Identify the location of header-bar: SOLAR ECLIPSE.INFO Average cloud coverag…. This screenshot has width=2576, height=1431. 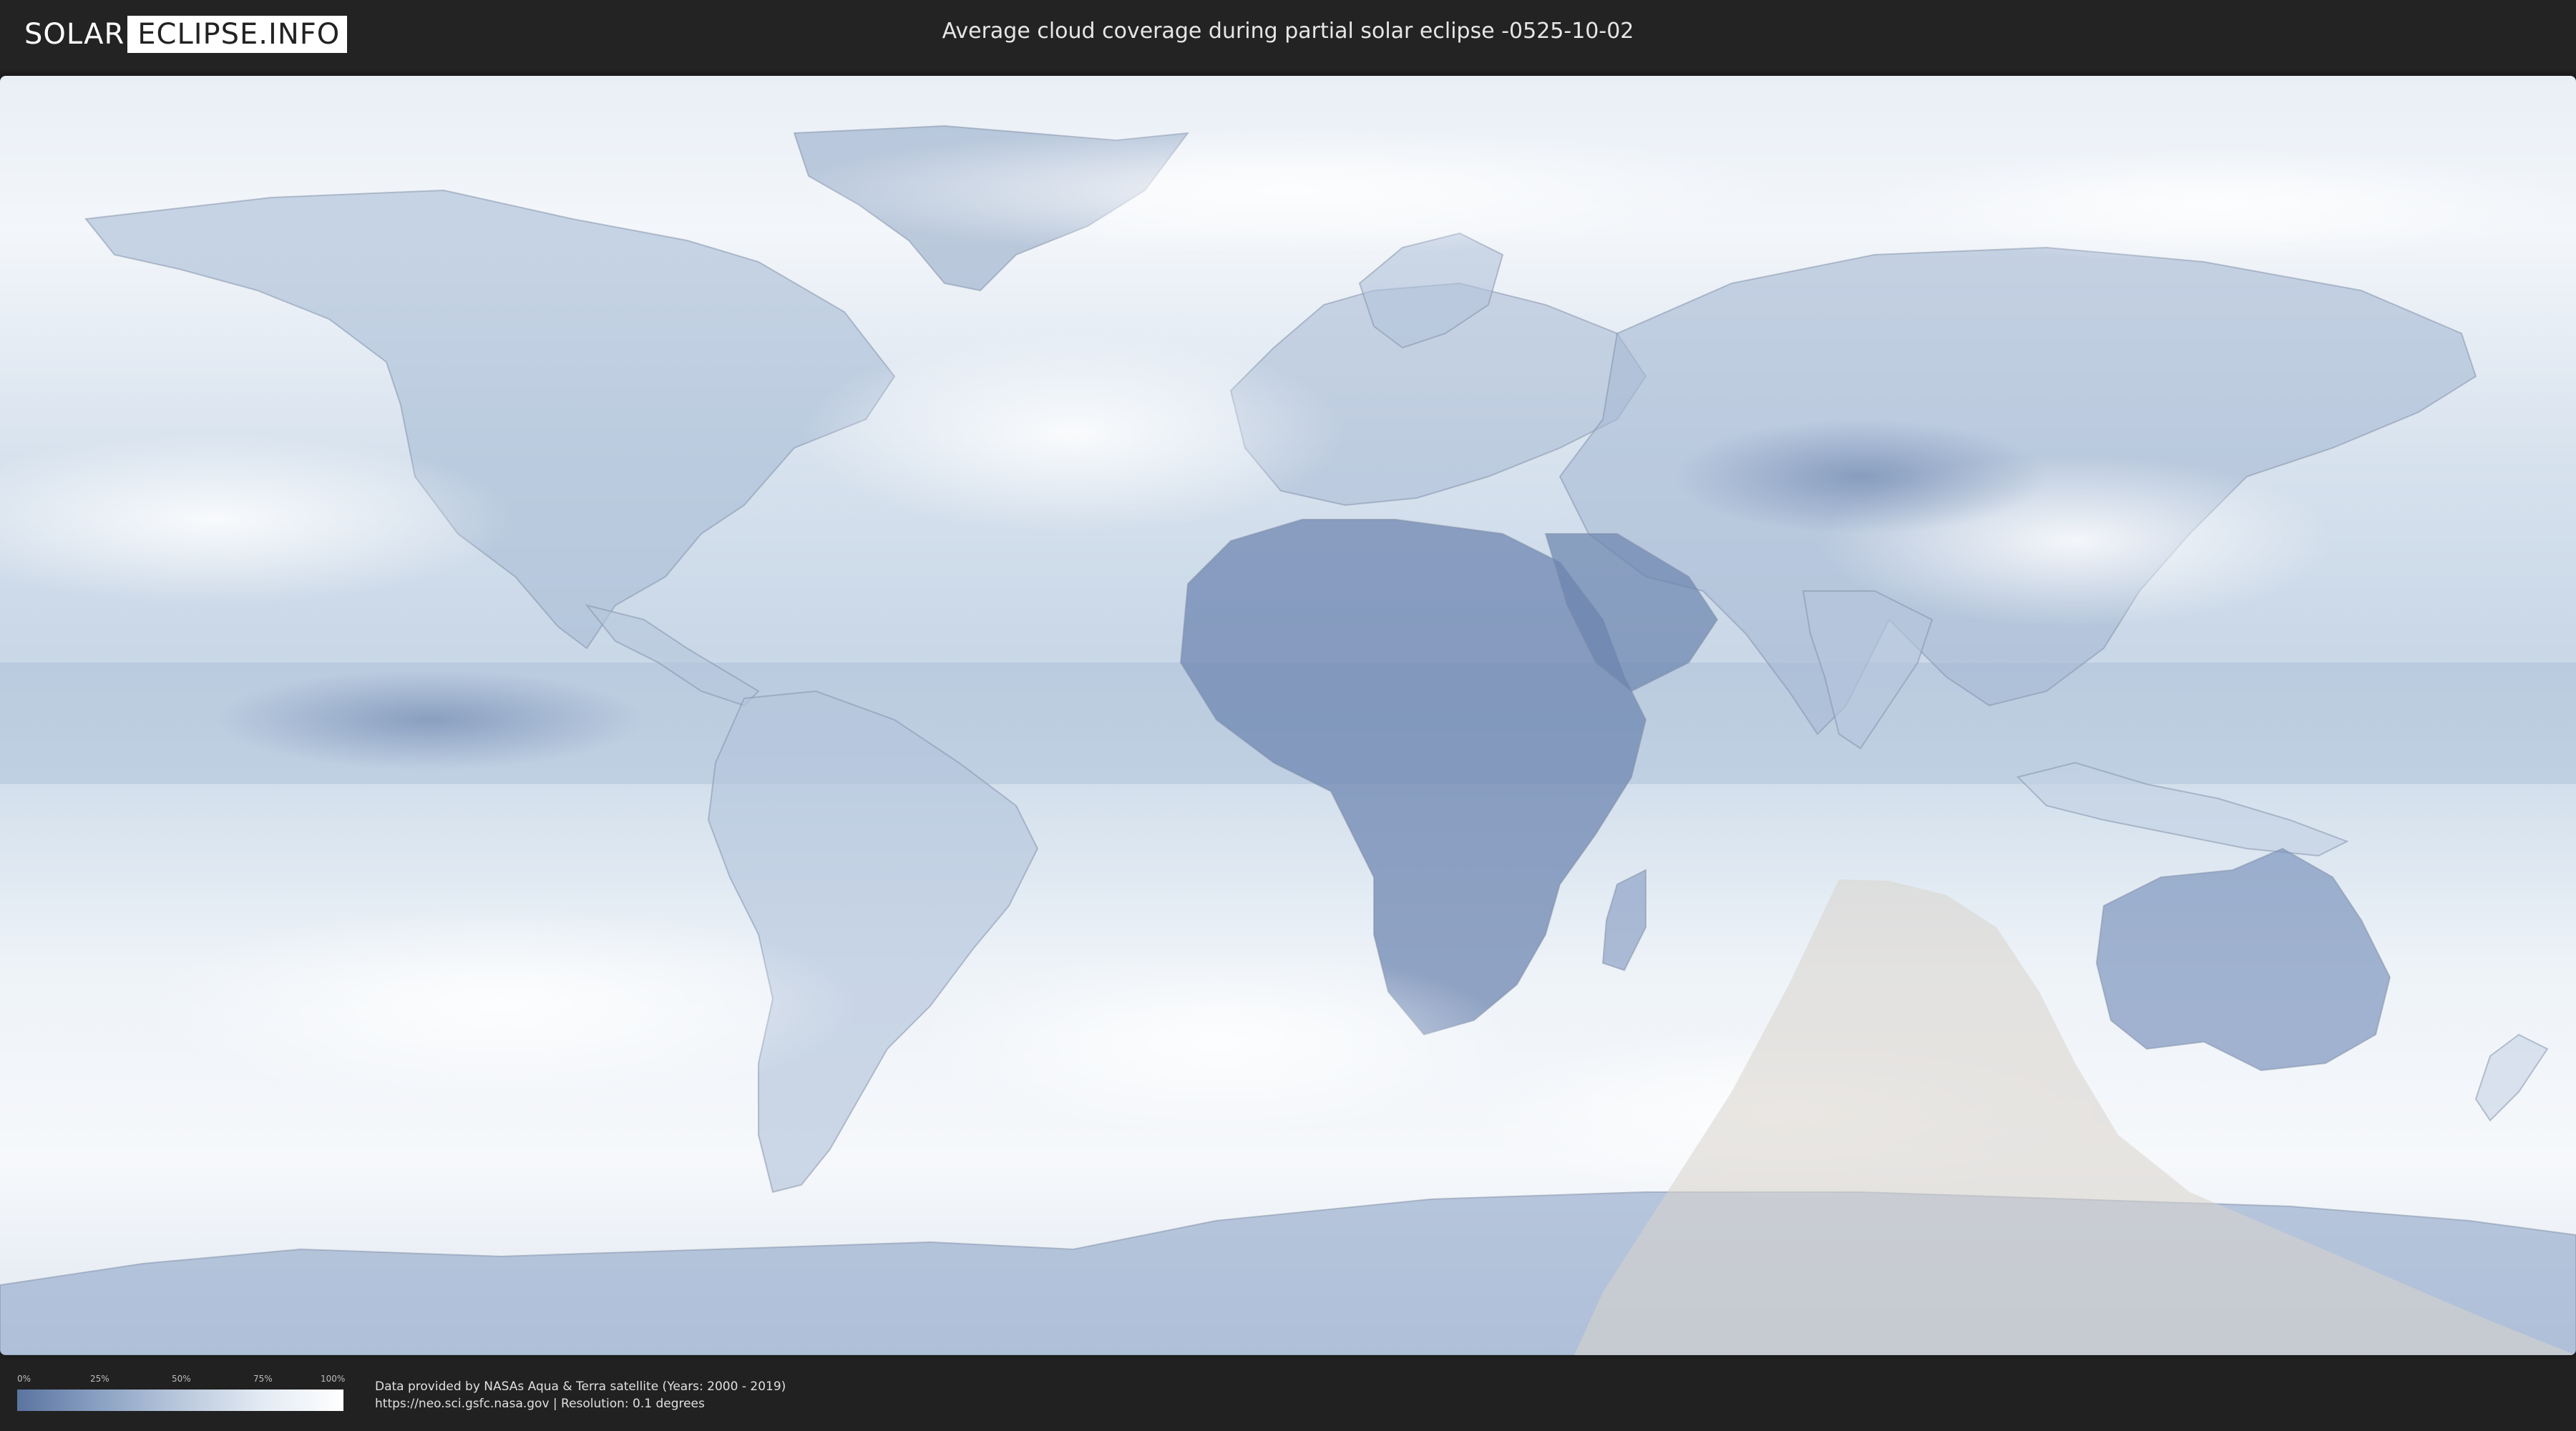
(1288, 35).